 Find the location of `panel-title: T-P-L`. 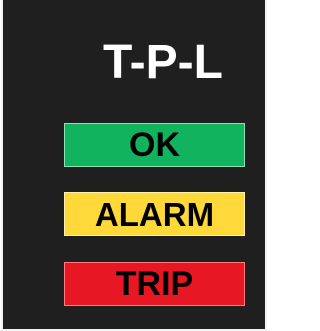

panel-title: T-P-L is located at coordinates (163, 62).